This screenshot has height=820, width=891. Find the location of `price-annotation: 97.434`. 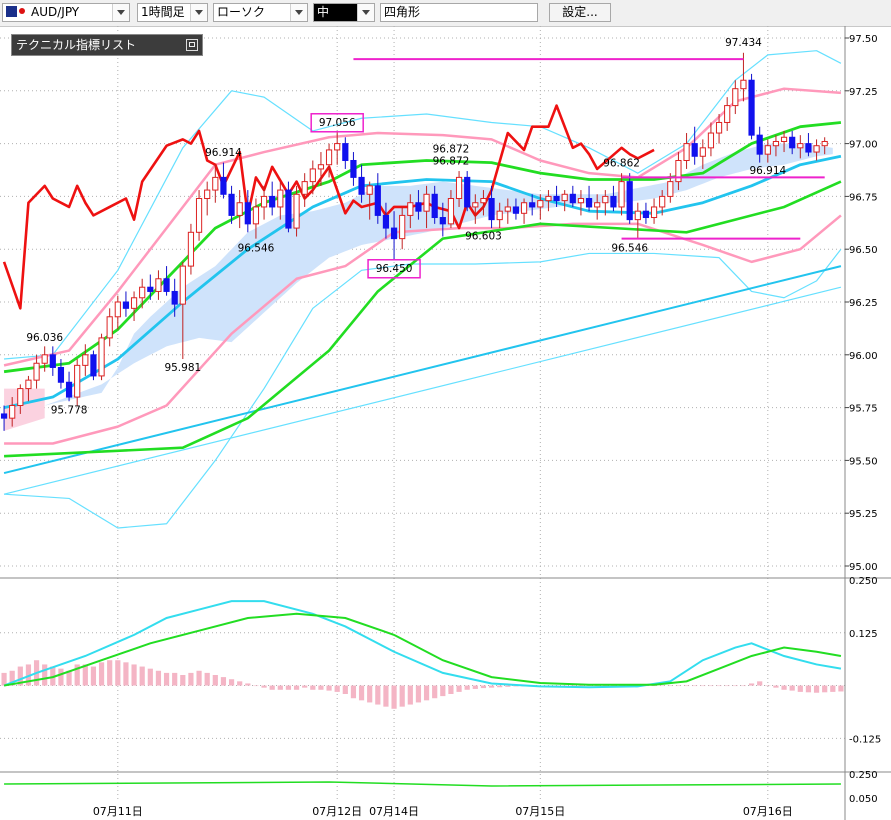

price-annotation: 97.434 is located at coordinates (743, 43).